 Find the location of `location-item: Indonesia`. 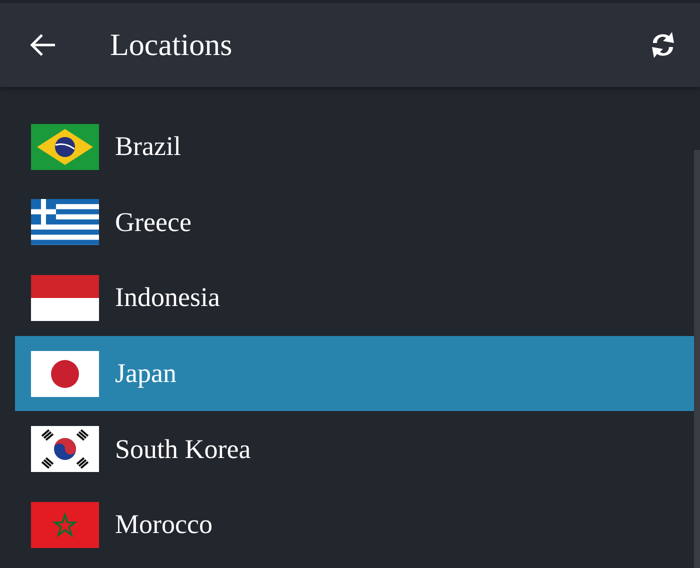

location-item: Indonesia is located at coordinates (354, 298).